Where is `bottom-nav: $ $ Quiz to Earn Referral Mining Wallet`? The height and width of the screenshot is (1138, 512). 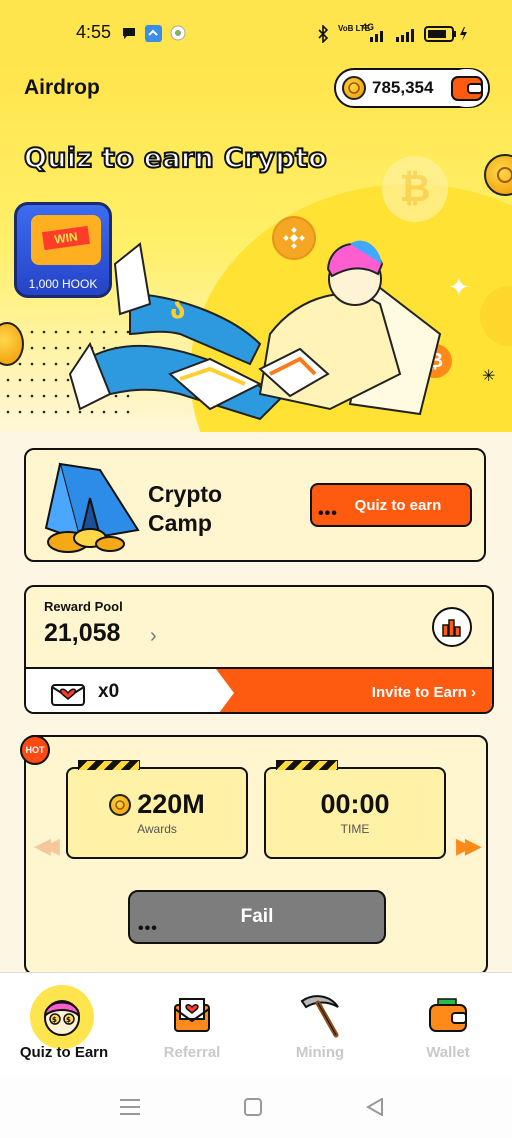
bottom-nav: $ $ Quiz to Earn Referral Mining Wallet is located at coordinates (256, 1024).